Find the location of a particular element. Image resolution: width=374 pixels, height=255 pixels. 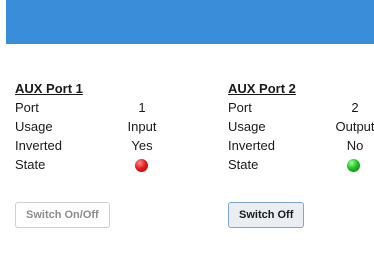

port-value: 2 is located at coordinates (355, 107).